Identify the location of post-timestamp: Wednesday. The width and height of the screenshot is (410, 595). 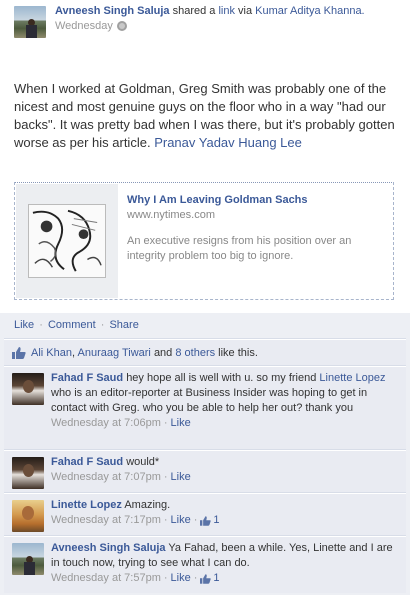
(84, 26).